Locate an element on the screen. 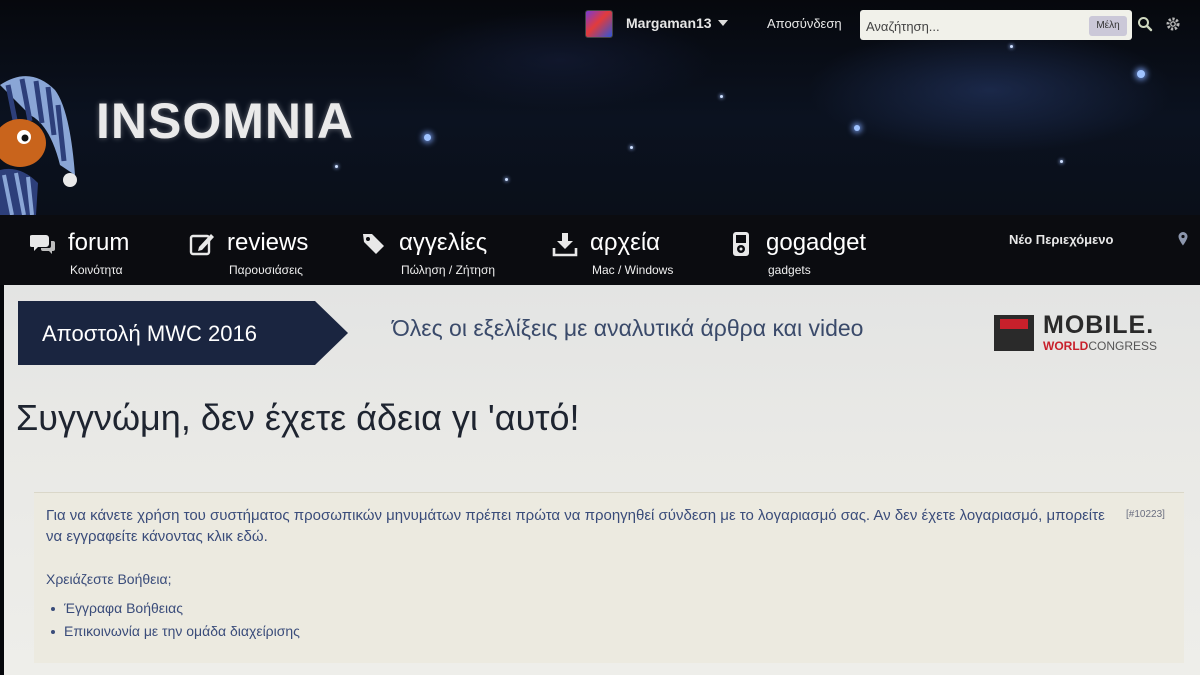 The width and height of the screenshot is (1200, 675). download-icon is located at coordinates (565, 245).